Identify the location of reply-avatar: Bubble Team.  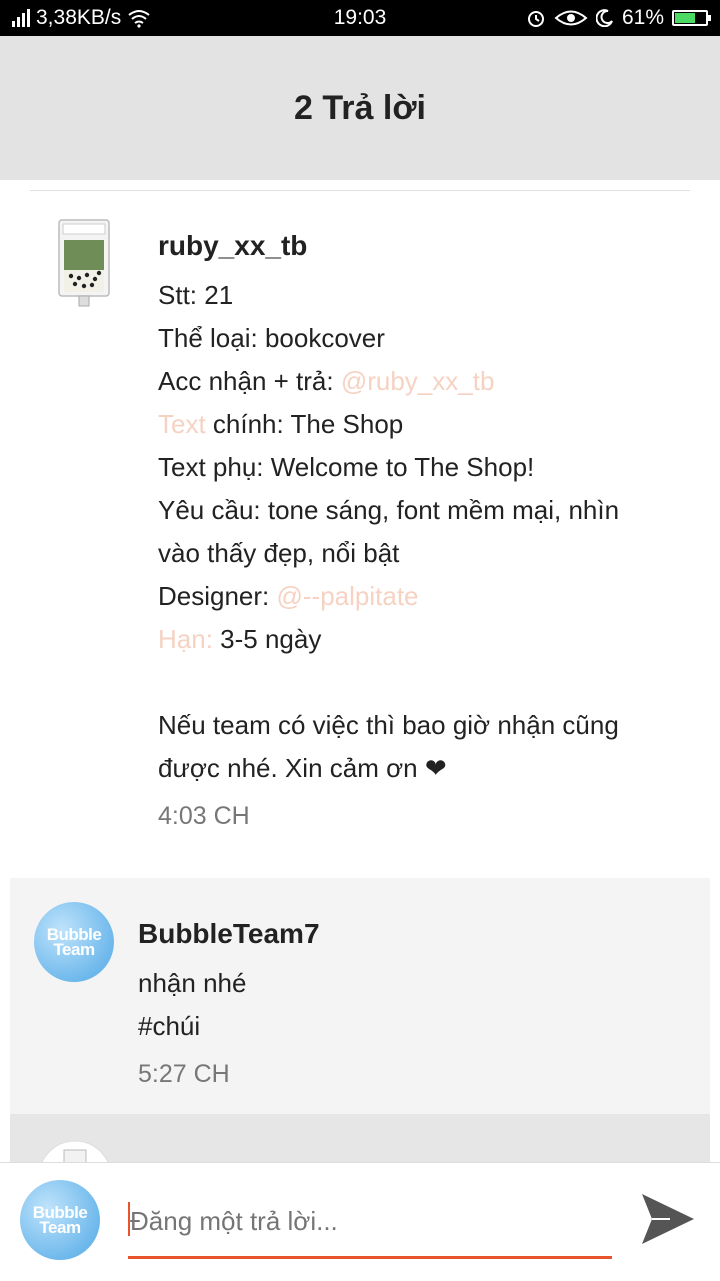
(74, 942).